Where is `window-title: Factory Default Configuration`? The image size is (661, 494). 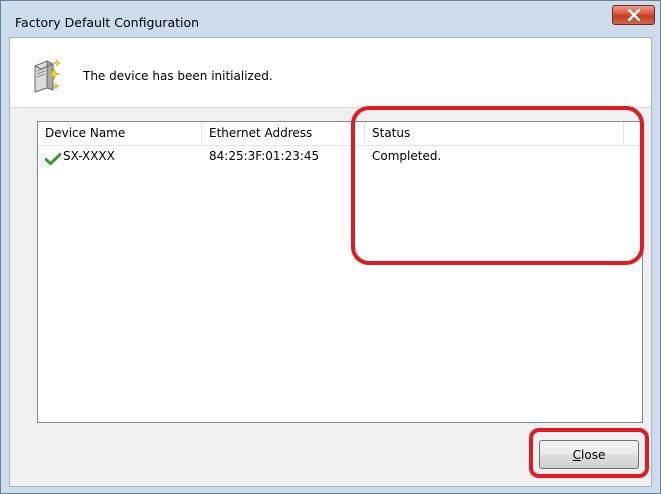 window-title: Factory Default Configuration is located at coordinates (107, 22).